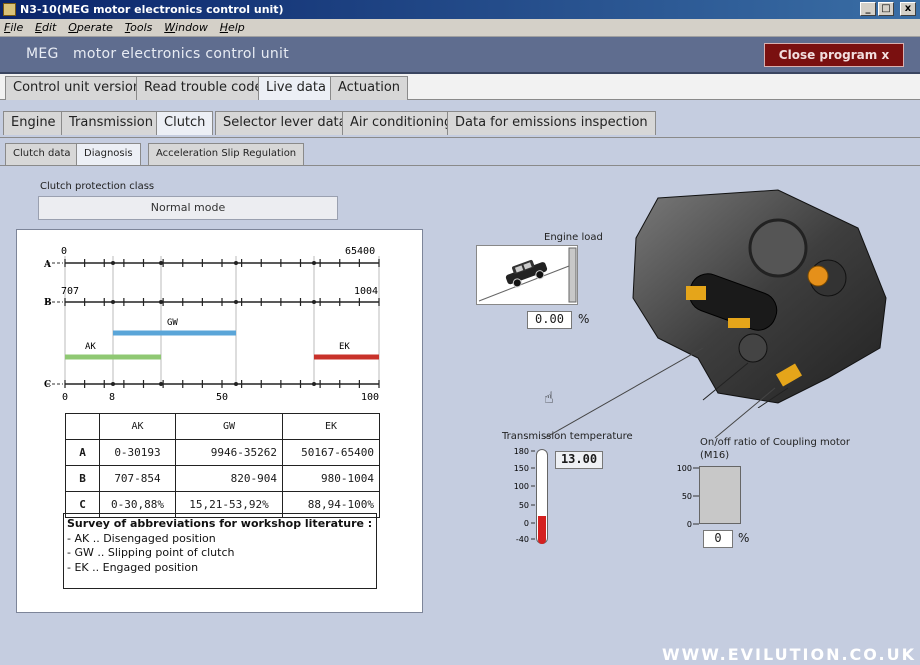 Image resolution: width=920 pixels, height=665 pixels. I want to click on coupling-scale: 100 50 0, so click(688, 496).